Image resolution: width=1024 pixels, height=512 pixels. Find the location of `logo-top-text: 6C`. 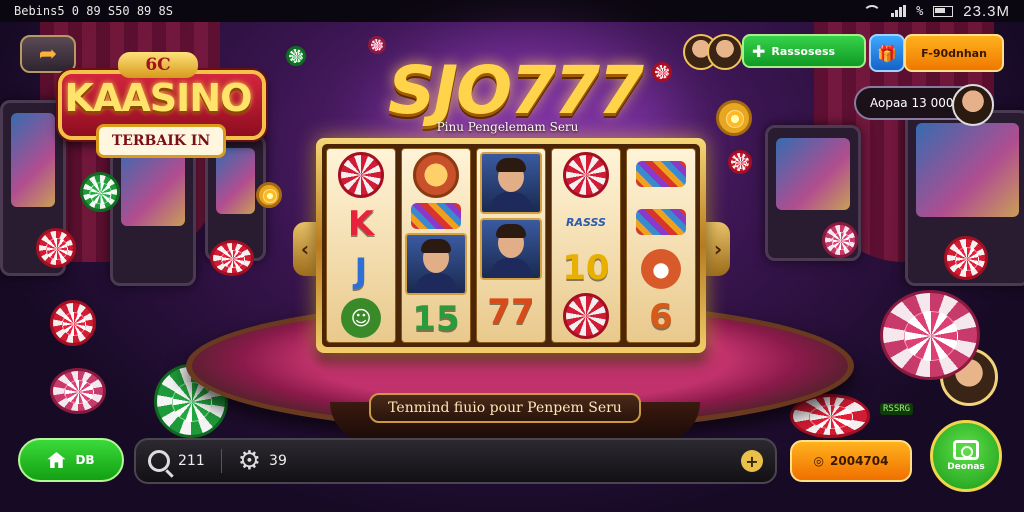

logo-top-text: 6C is located at coordinates (158, 65).